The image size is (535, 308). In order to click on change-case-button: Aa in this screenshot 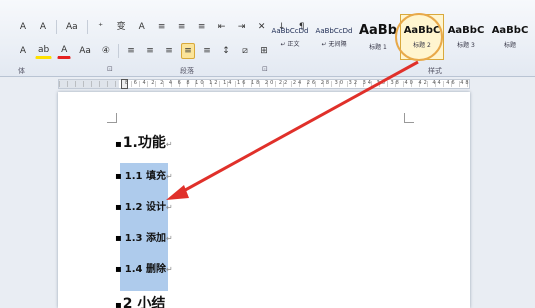, I will do `click(72, 27)`.